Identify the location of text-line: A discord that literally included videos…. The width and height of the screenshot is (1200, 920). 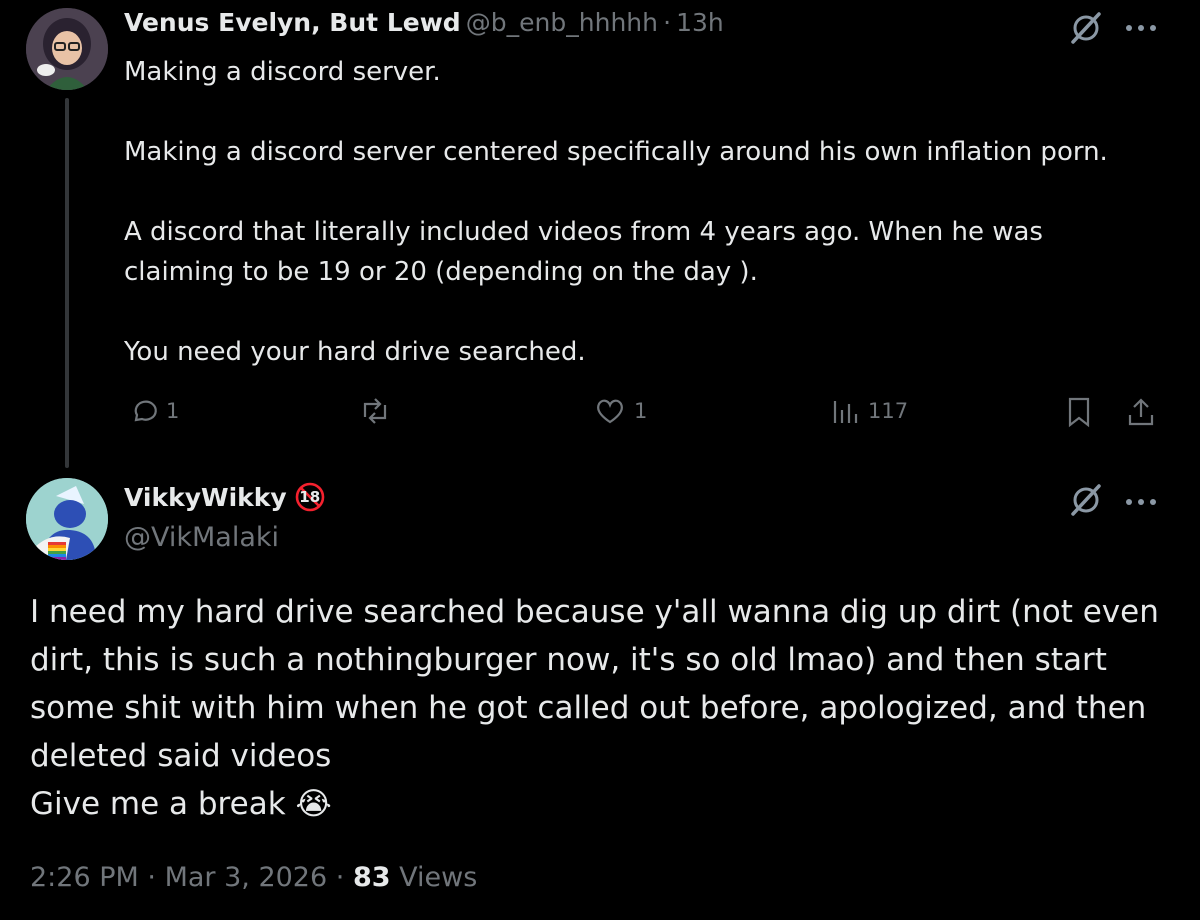
(583, 232).